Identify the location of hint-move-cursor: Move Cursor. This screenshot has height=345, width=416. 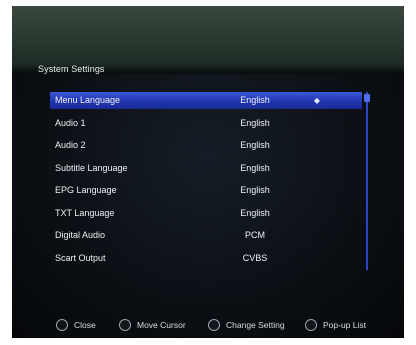
(152, 325).